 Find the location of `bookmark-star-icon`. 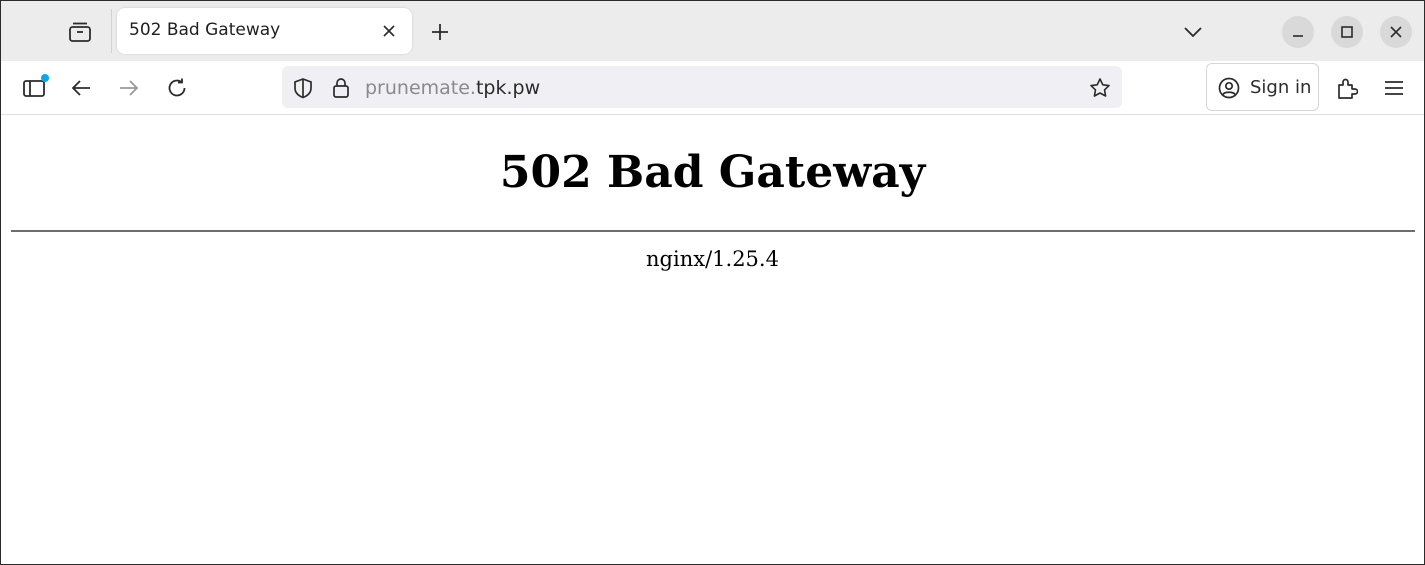

bookmark-star-icon is located at coordinates (1100, 88).